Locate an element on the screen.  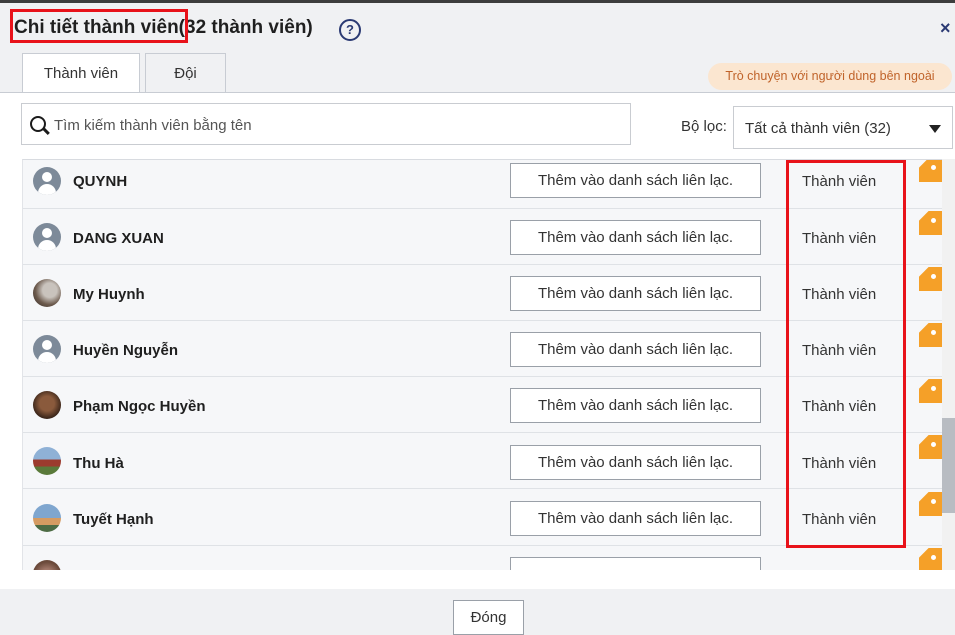
search-icon is located at coordinates (38, 124).